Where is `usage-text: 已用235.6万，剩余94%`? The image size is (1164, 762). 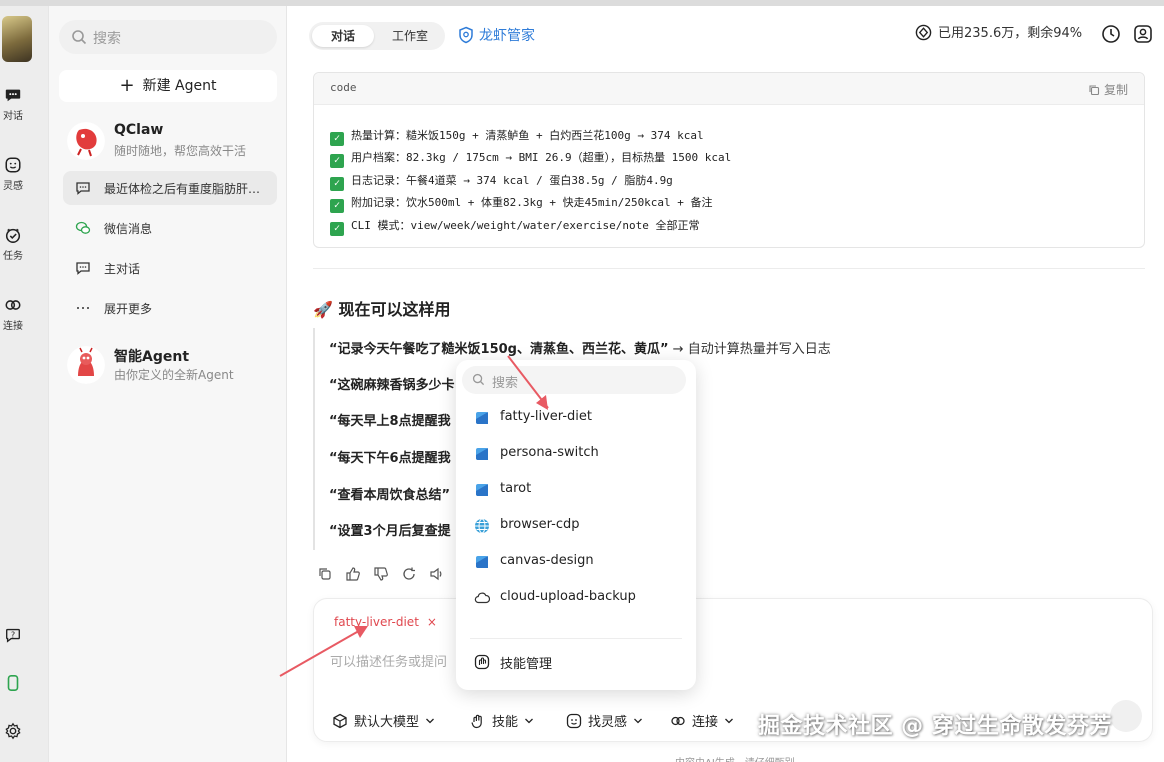
usage-text: 已用235.6万，剩余94% is located at coordinates (1010, 33).